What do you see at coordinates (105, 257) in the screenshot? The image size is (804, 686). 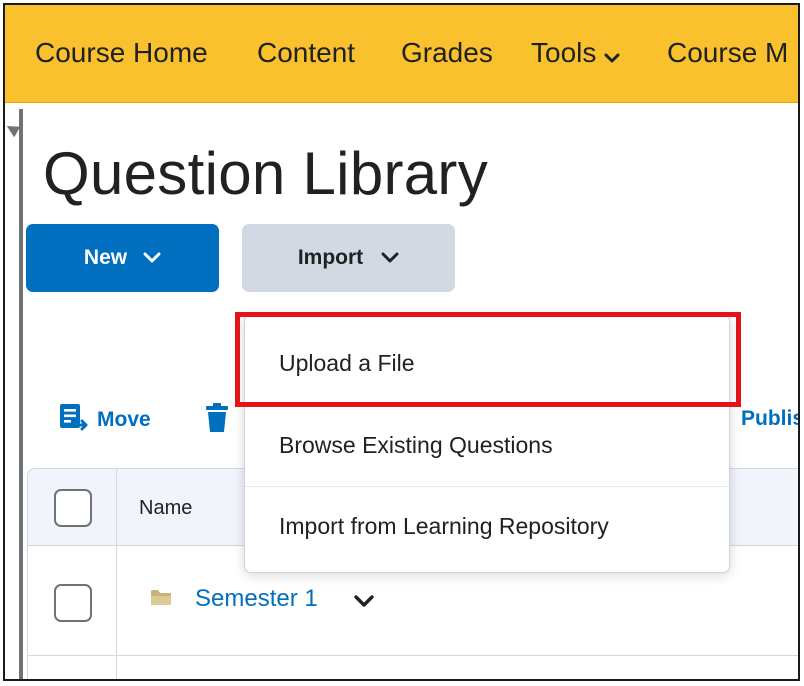 I see `new-button-label: New` at bounding box center [105, 257].